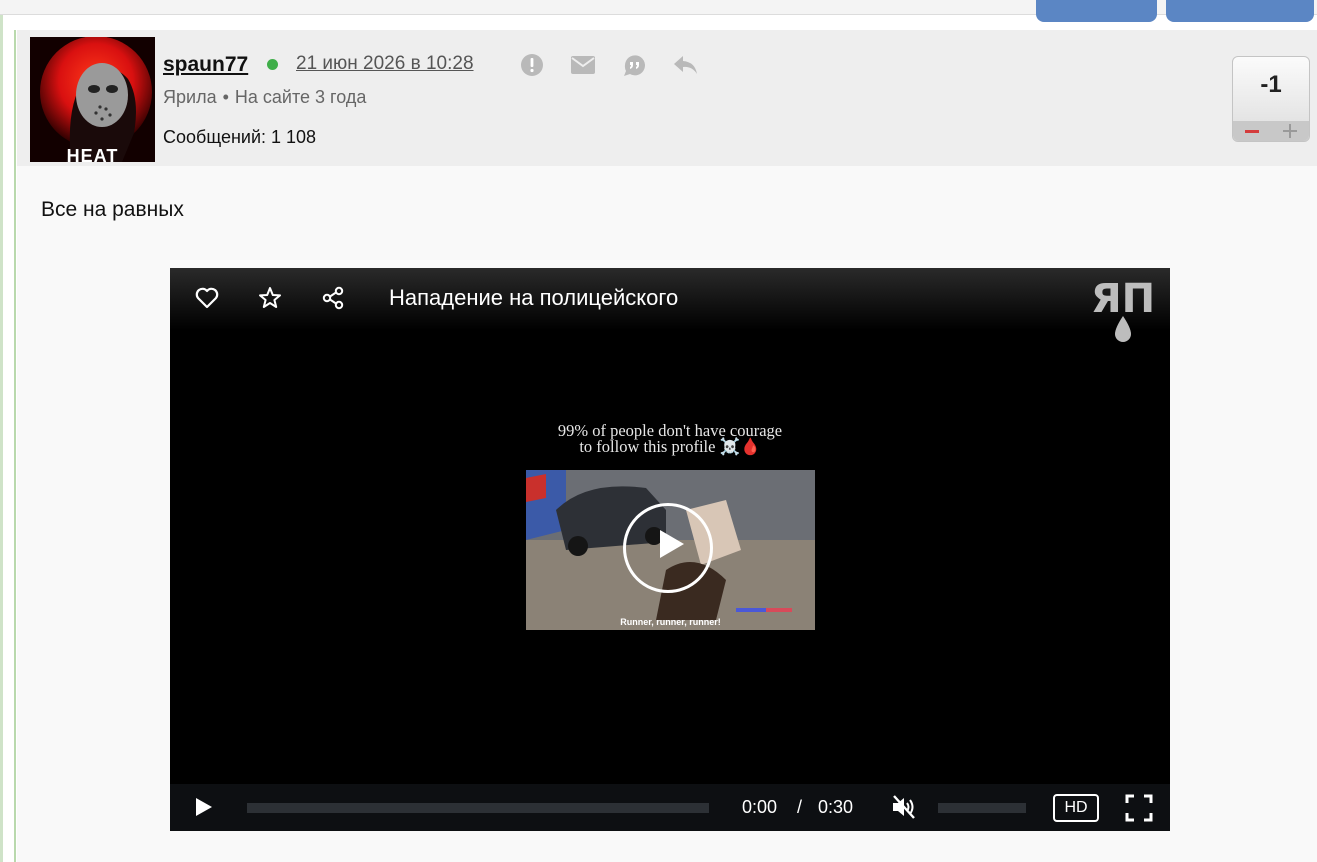 This screenshot has width=1317, height=862. I want to click on post-body-text: Все на равных, so click(112, 209).